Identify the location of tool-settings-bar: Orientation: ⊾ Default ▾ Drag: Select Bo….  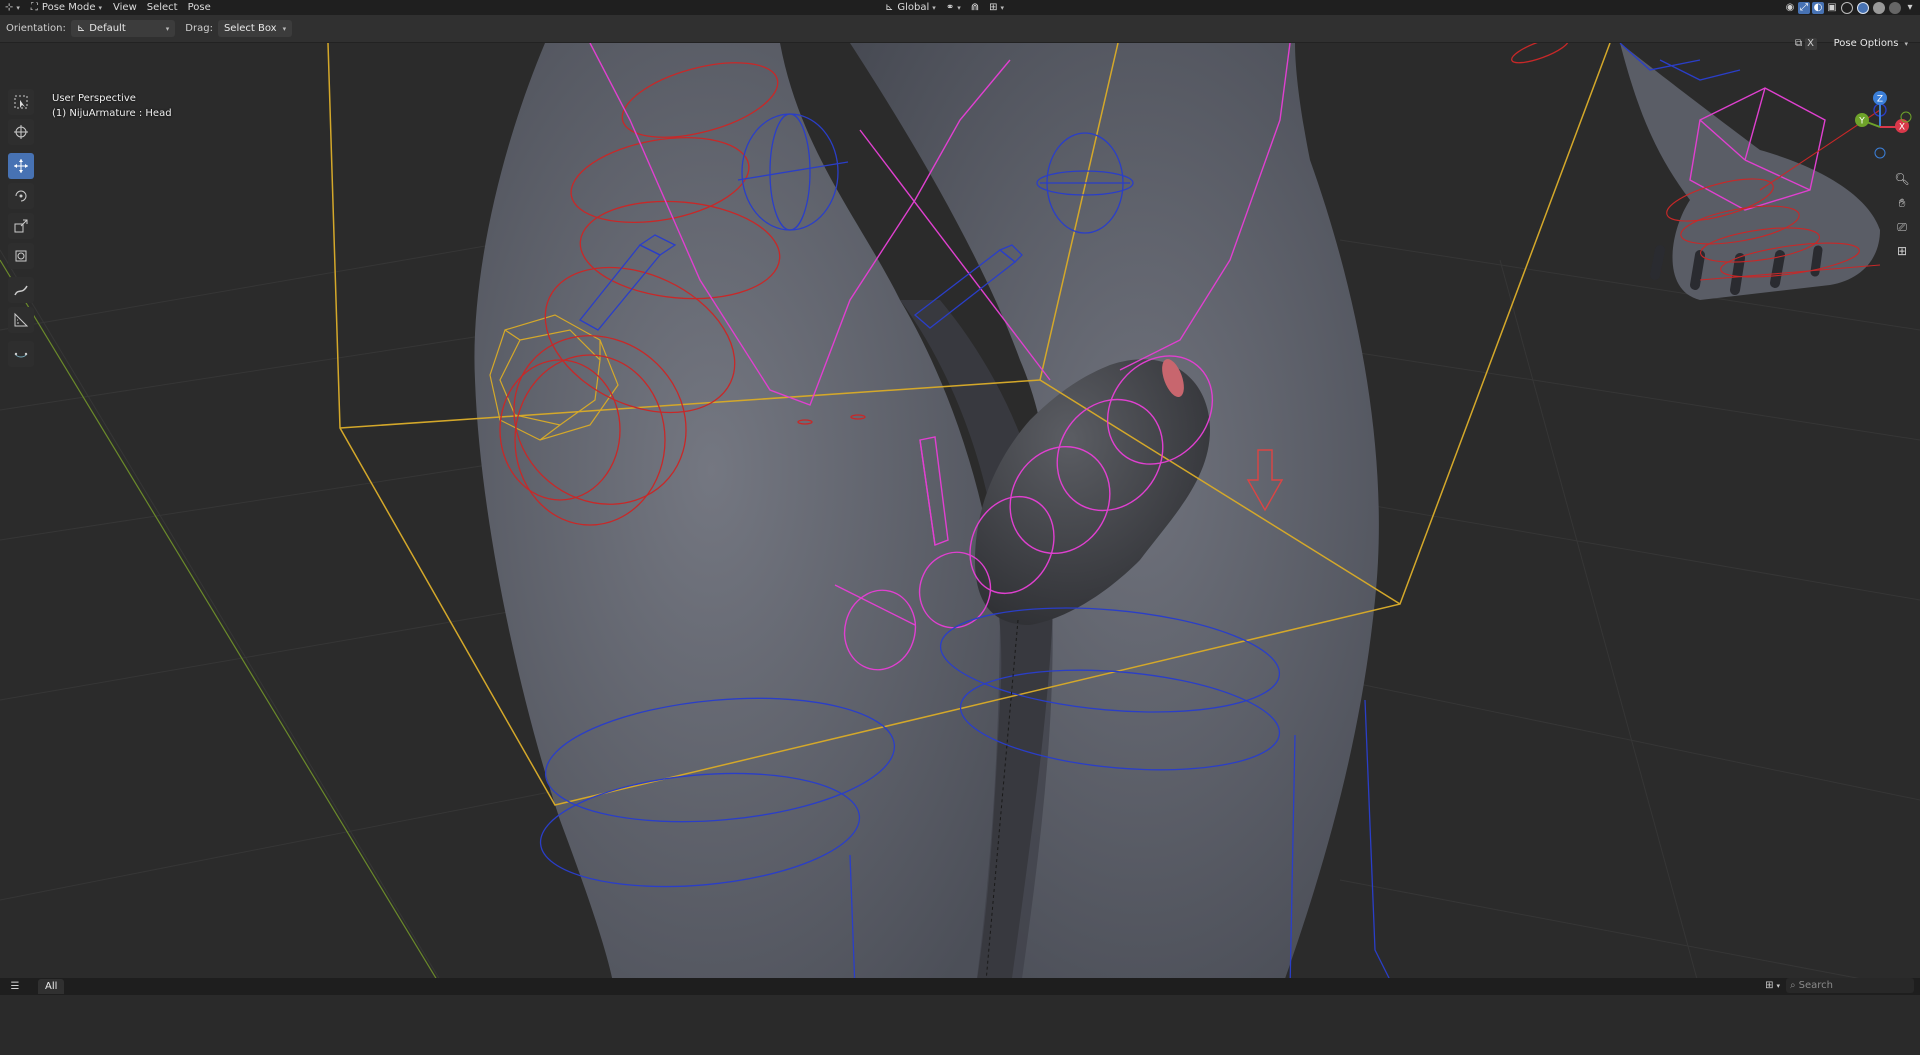
(960, 32).